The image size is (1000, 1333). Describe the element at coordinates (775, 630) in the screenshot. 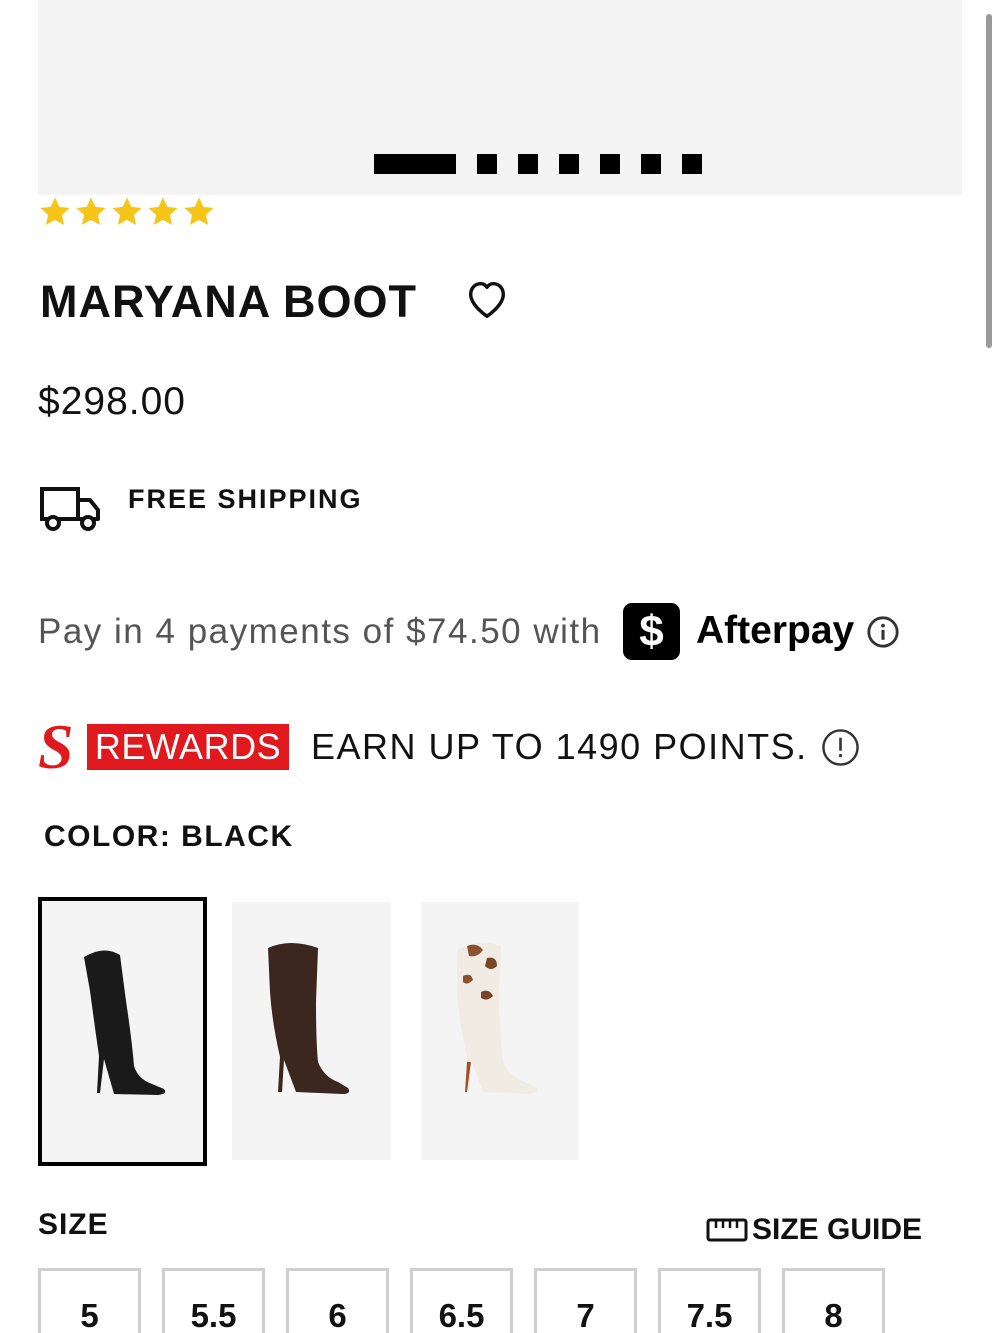

I see `afterpay-brand: Afterpay` at that location.